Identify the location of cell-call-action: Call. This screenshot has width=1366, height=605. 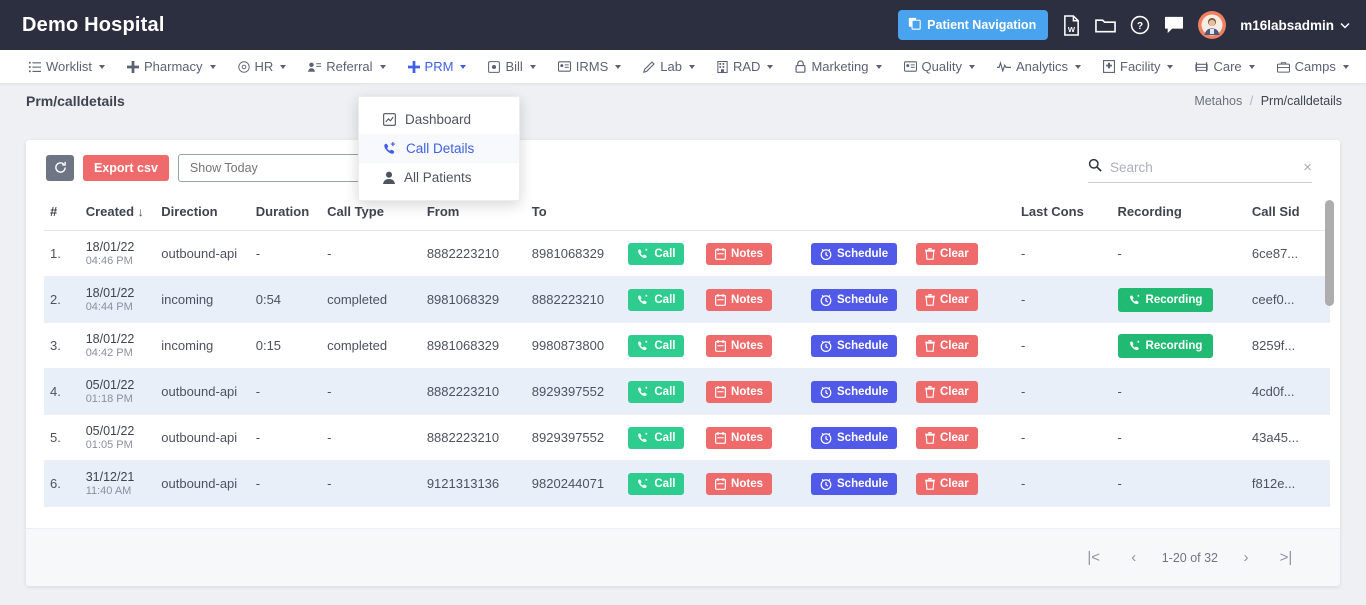
(661, 437).